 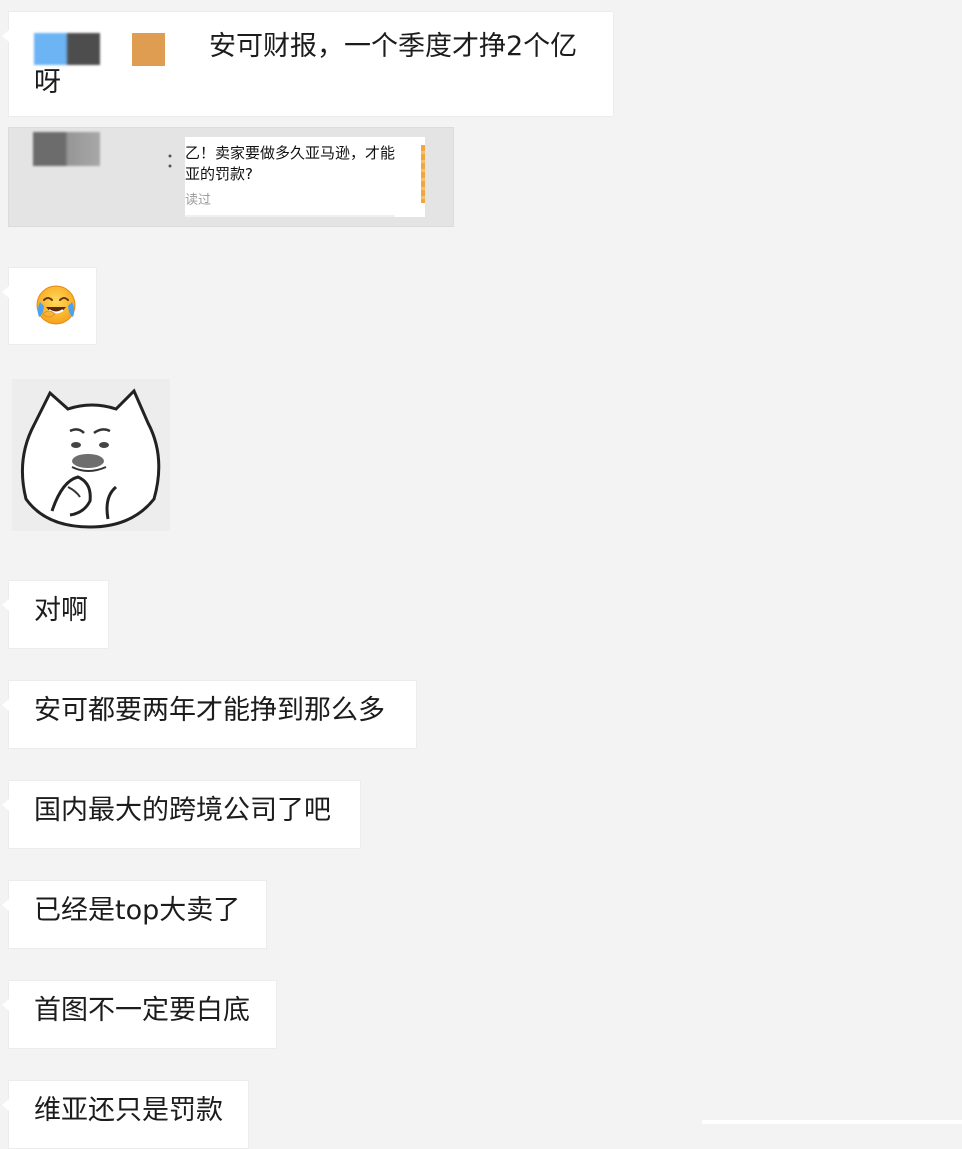 I want to click on link-preview: 乙！卖家要做多久亚马逊，才能 亚的罚款? 读过, so click(x=305, y=177).